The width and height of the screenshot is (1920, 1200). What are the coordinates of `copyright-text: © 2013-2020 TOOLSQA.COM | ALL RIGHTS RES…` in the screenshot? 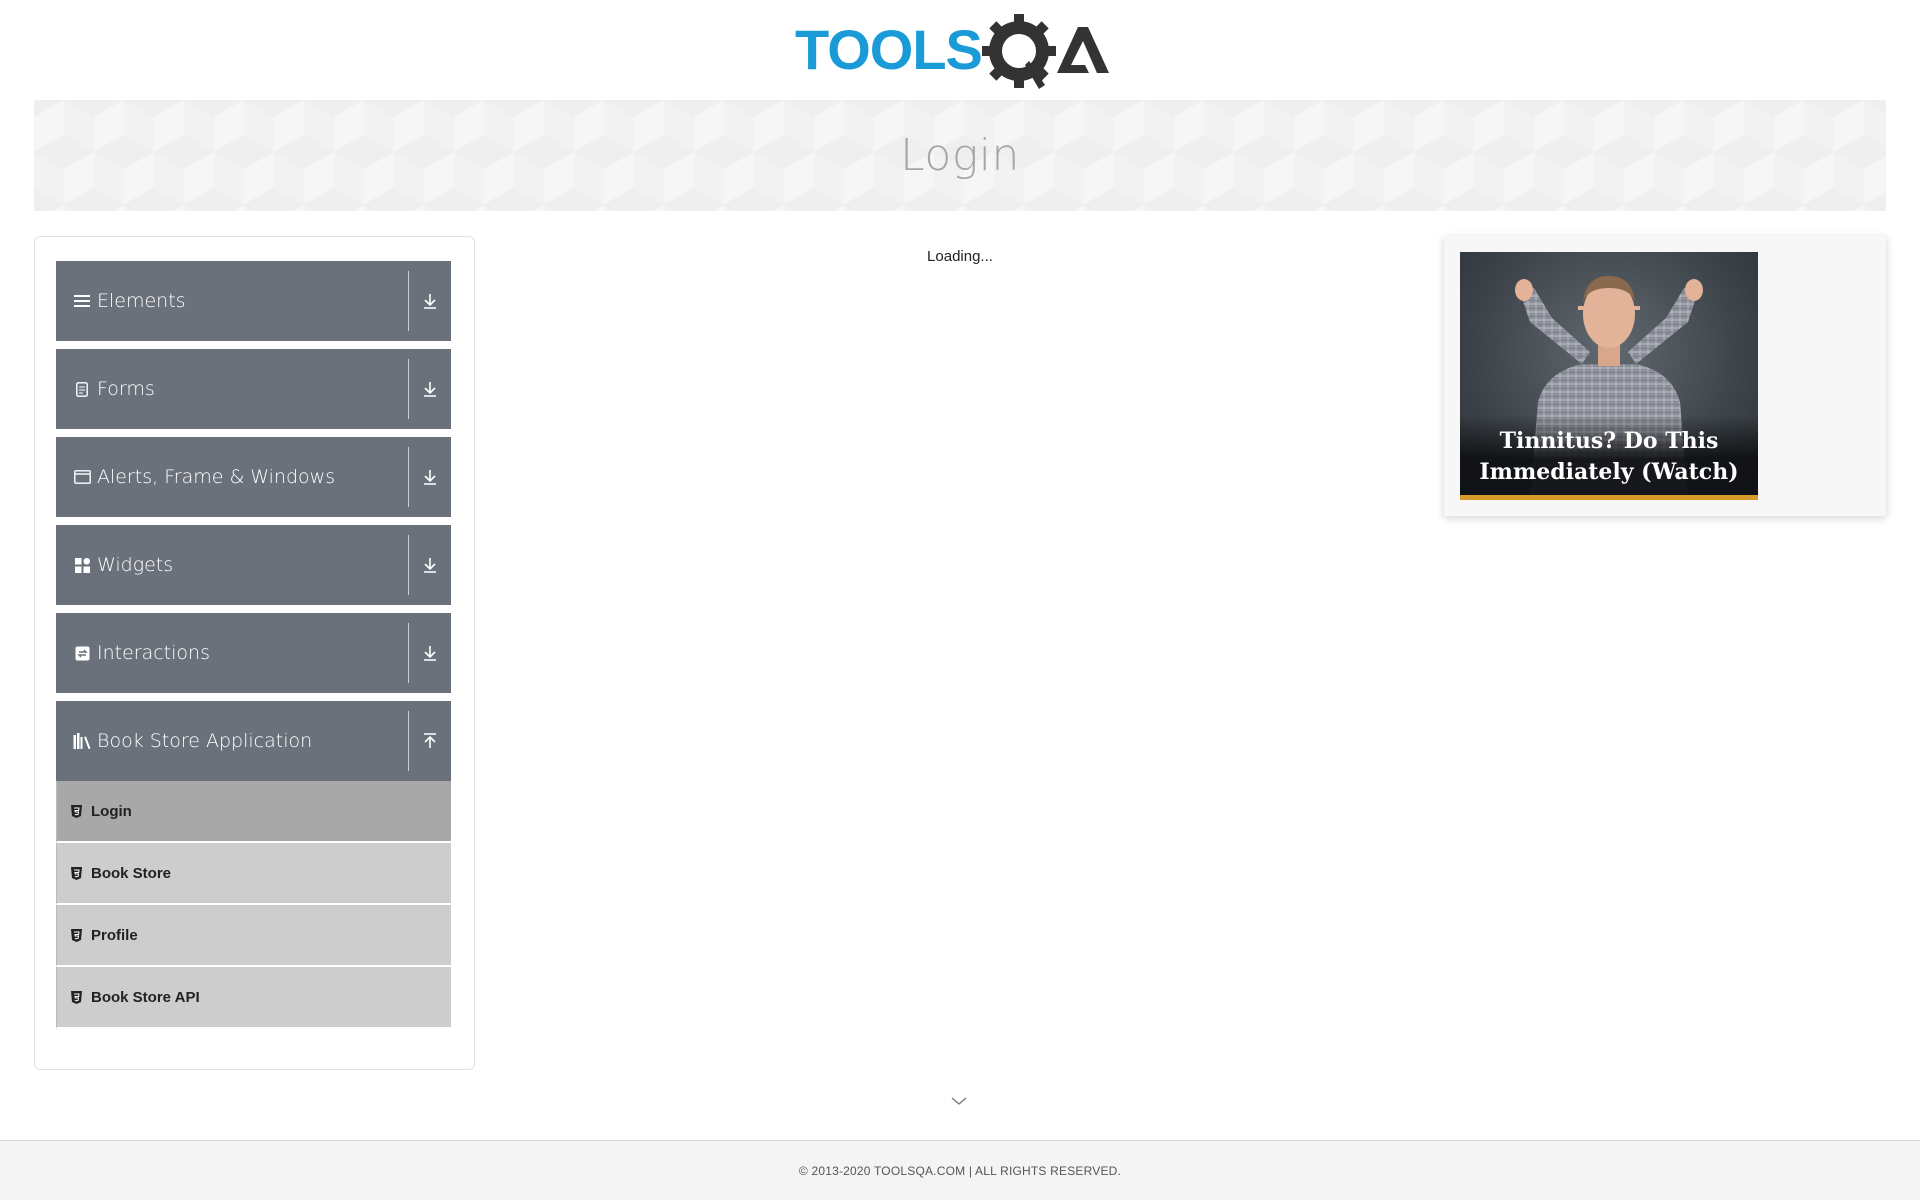 It's located at (960, 1170).